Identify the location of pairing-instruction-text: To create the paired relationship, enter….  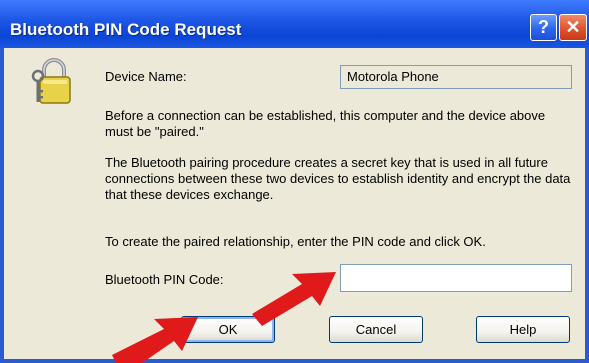
(295, 241).